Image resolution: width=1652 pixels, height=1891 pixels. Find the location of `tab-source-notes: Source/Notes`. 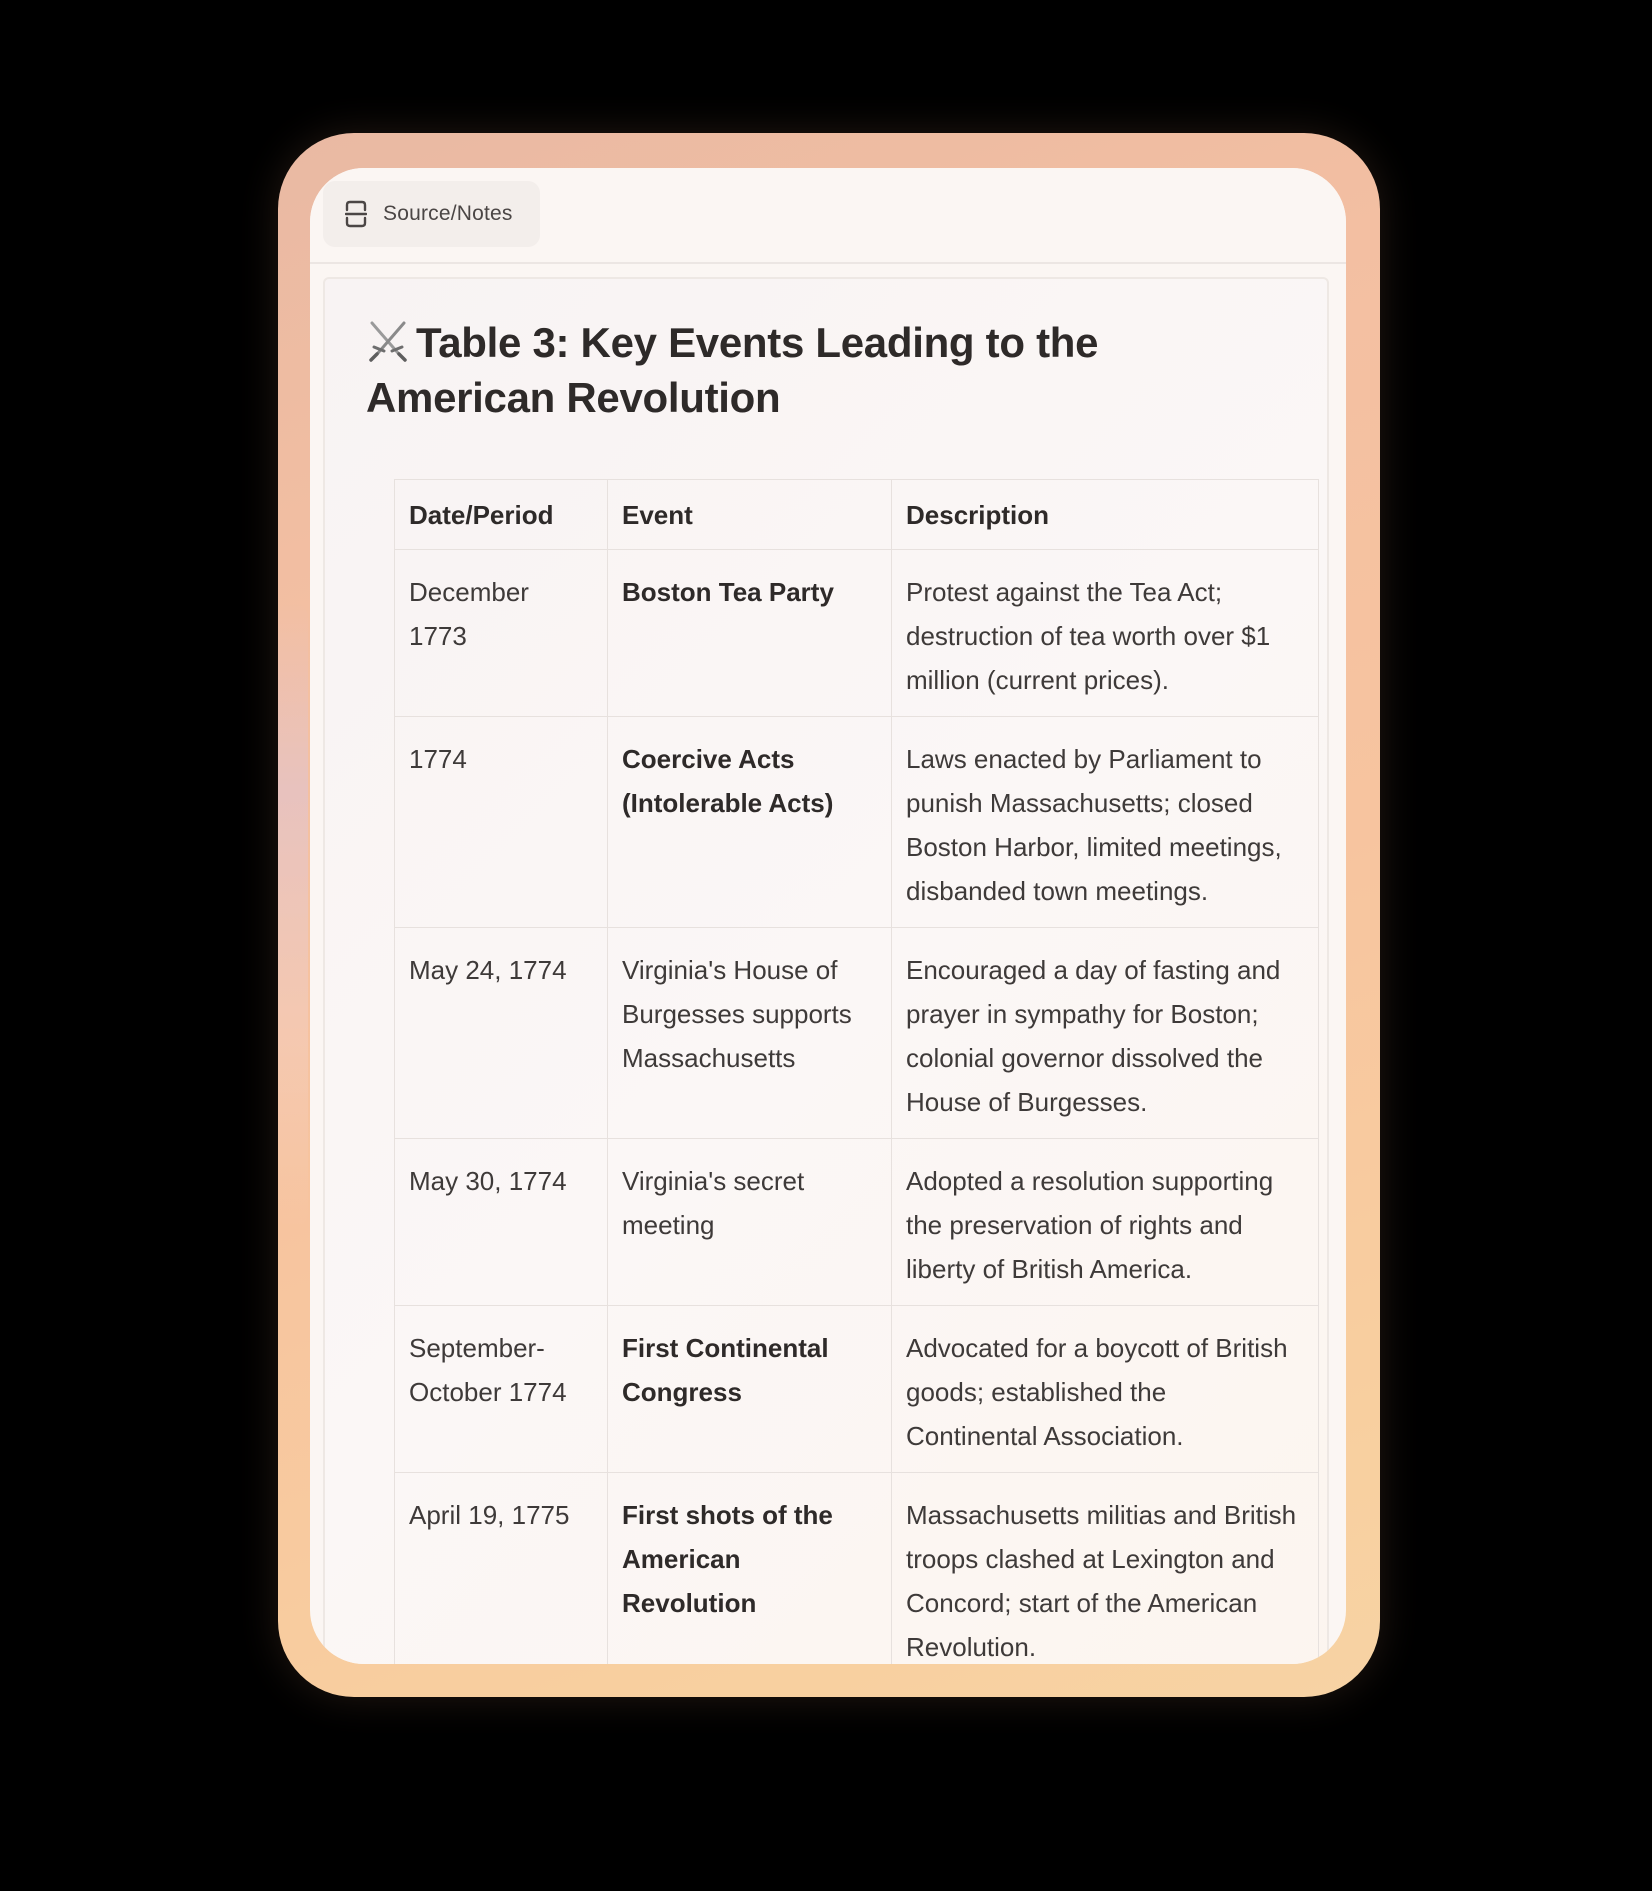

tab-source-notes: Source/Notes is located at coordinates (431, 214).